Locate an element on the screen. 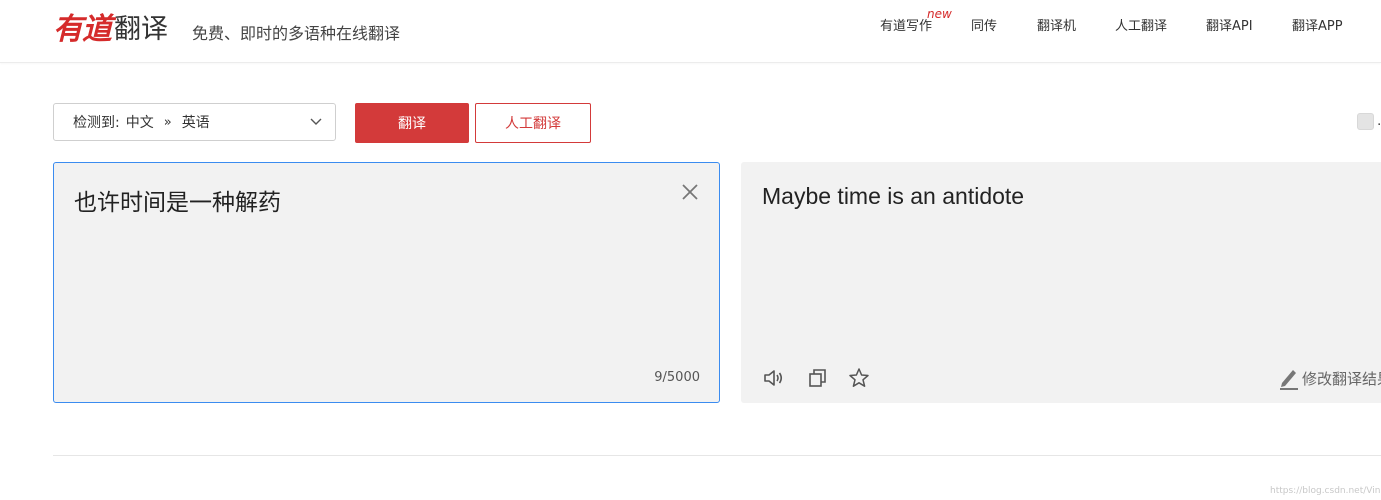  translation-result: Maybe time is an antidote is located at coordinates (893, 196).